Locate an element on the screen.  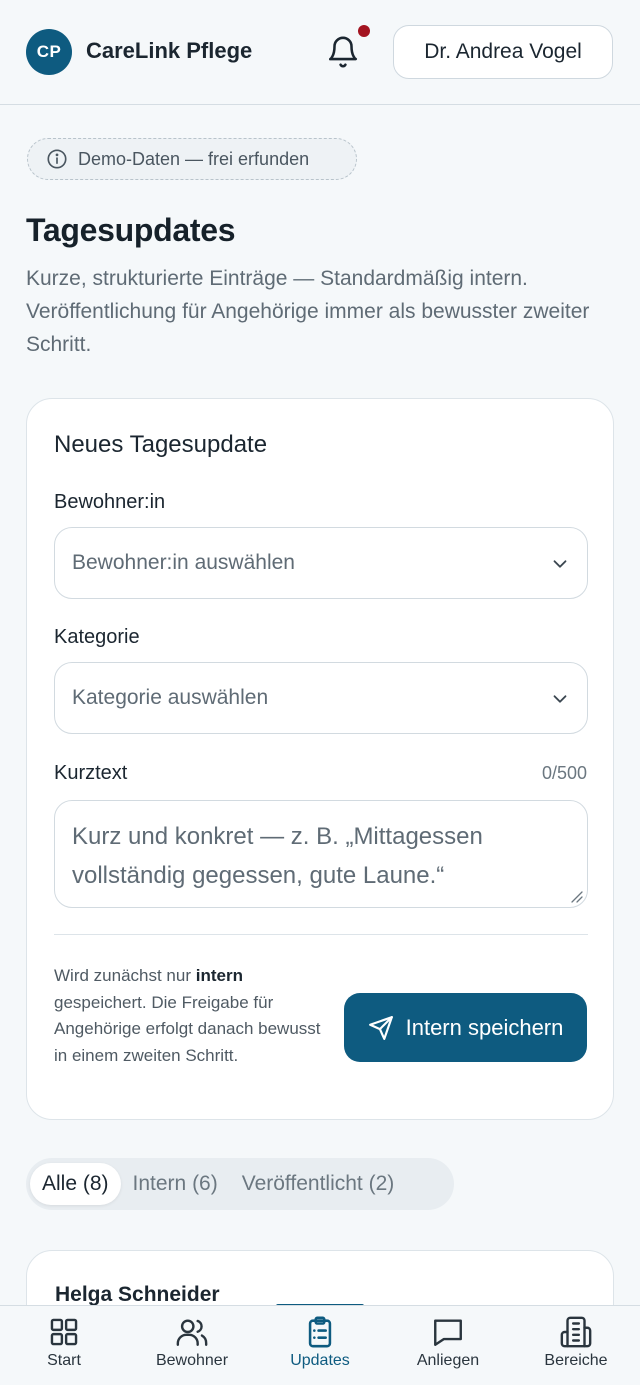
tab-internal: Intern (6) is located at coordinates (175, 1184).